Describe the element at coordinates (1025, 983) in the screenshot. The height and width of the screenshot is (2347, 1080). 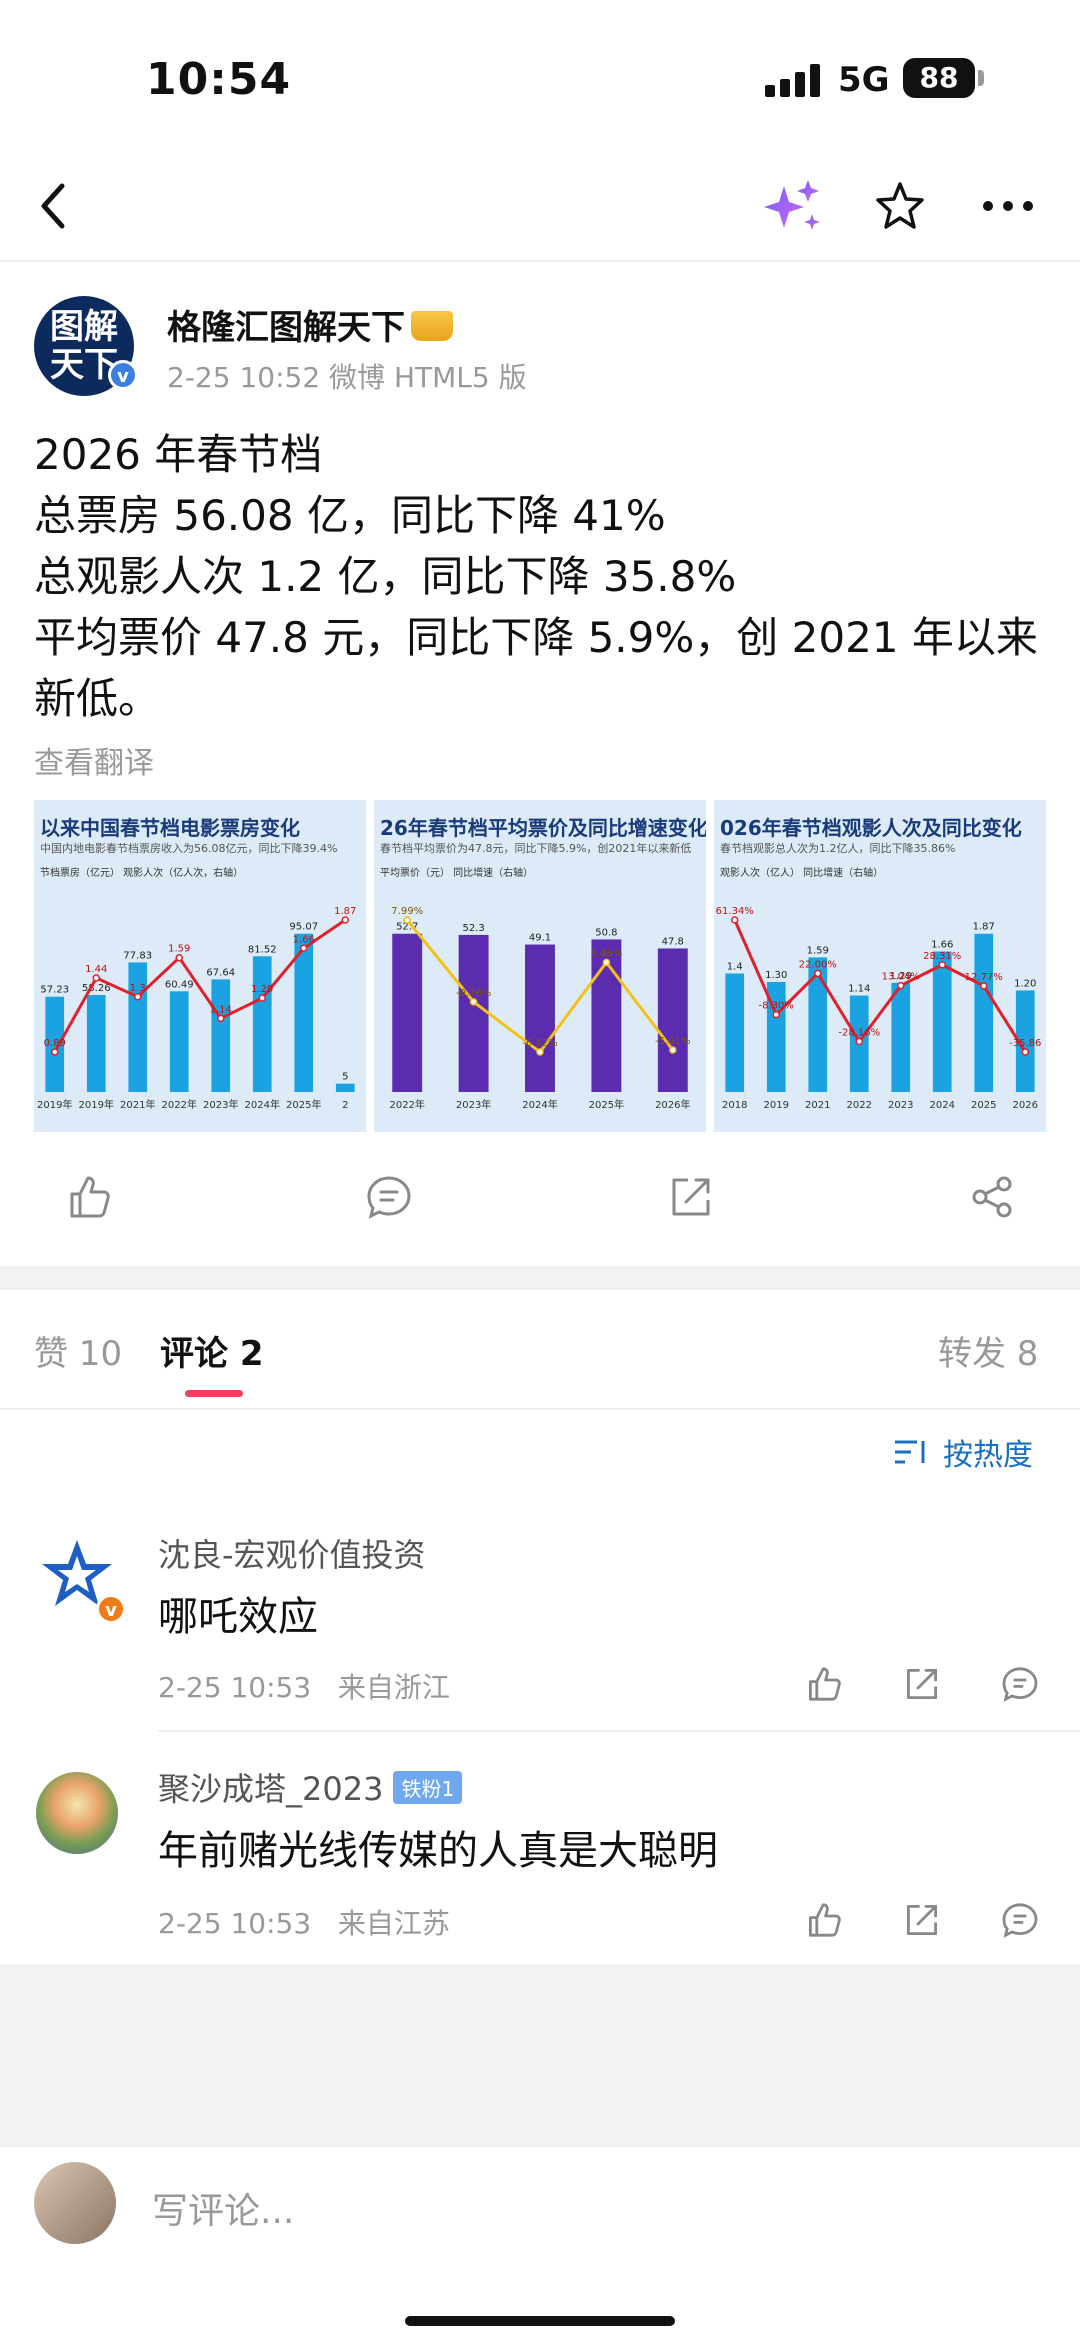
I see `bar-value-label: 1.20` at that location.